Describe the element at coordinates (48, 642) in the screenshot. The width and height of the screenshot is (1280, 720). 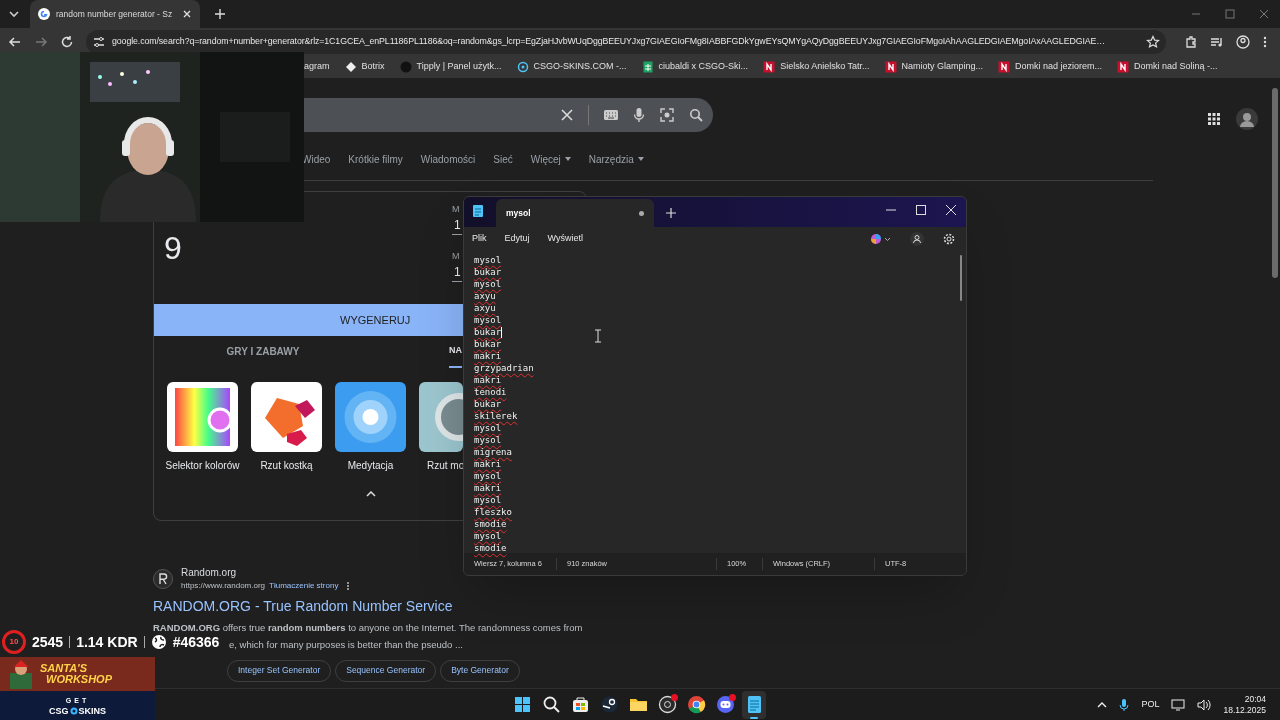
I see `elo-text: 2545` at that location.